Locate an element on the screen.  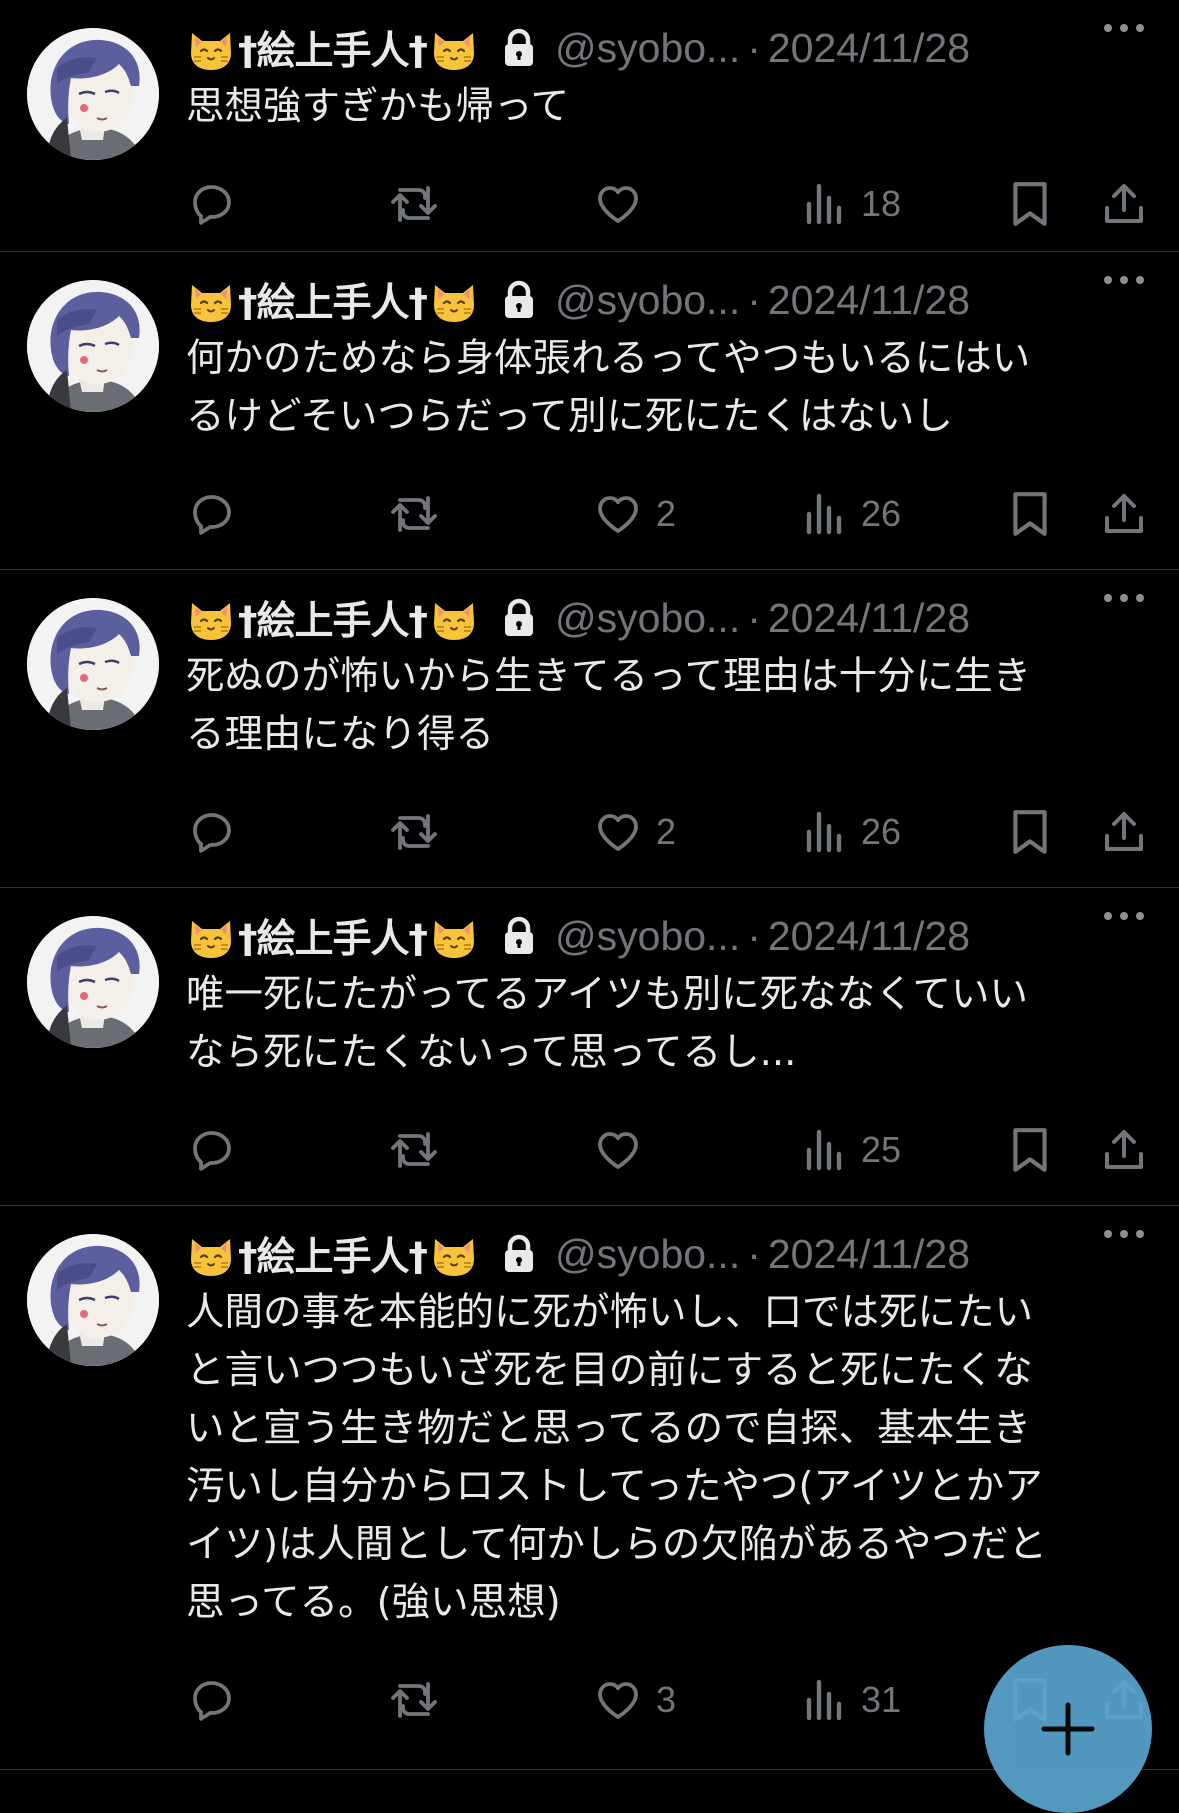
views-button: 31 is located at coordinates (852, 1700).